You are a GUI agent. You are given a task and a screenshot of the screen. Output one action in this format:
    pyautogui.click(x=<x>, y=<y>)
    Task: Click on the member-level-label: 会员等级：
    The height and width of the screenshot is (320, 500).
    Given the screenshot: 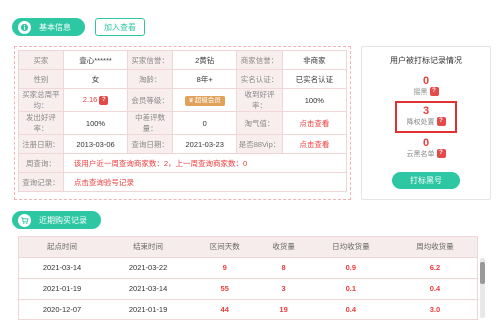 What is the action you would take?
    pyautogui.click(x=150, y=100)
    